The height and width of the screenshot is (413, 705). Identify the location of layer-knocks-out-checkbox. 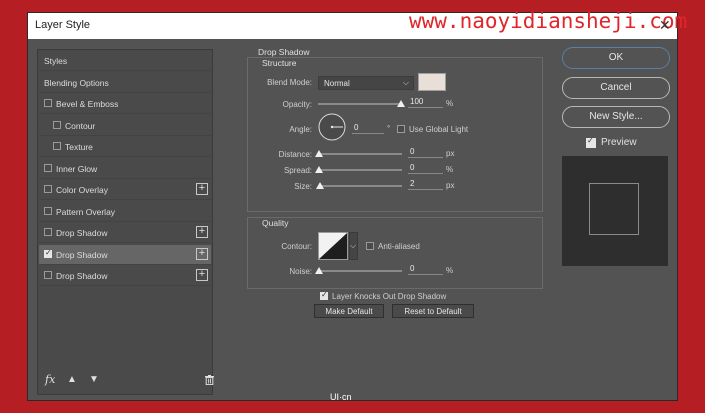
(324, 295).